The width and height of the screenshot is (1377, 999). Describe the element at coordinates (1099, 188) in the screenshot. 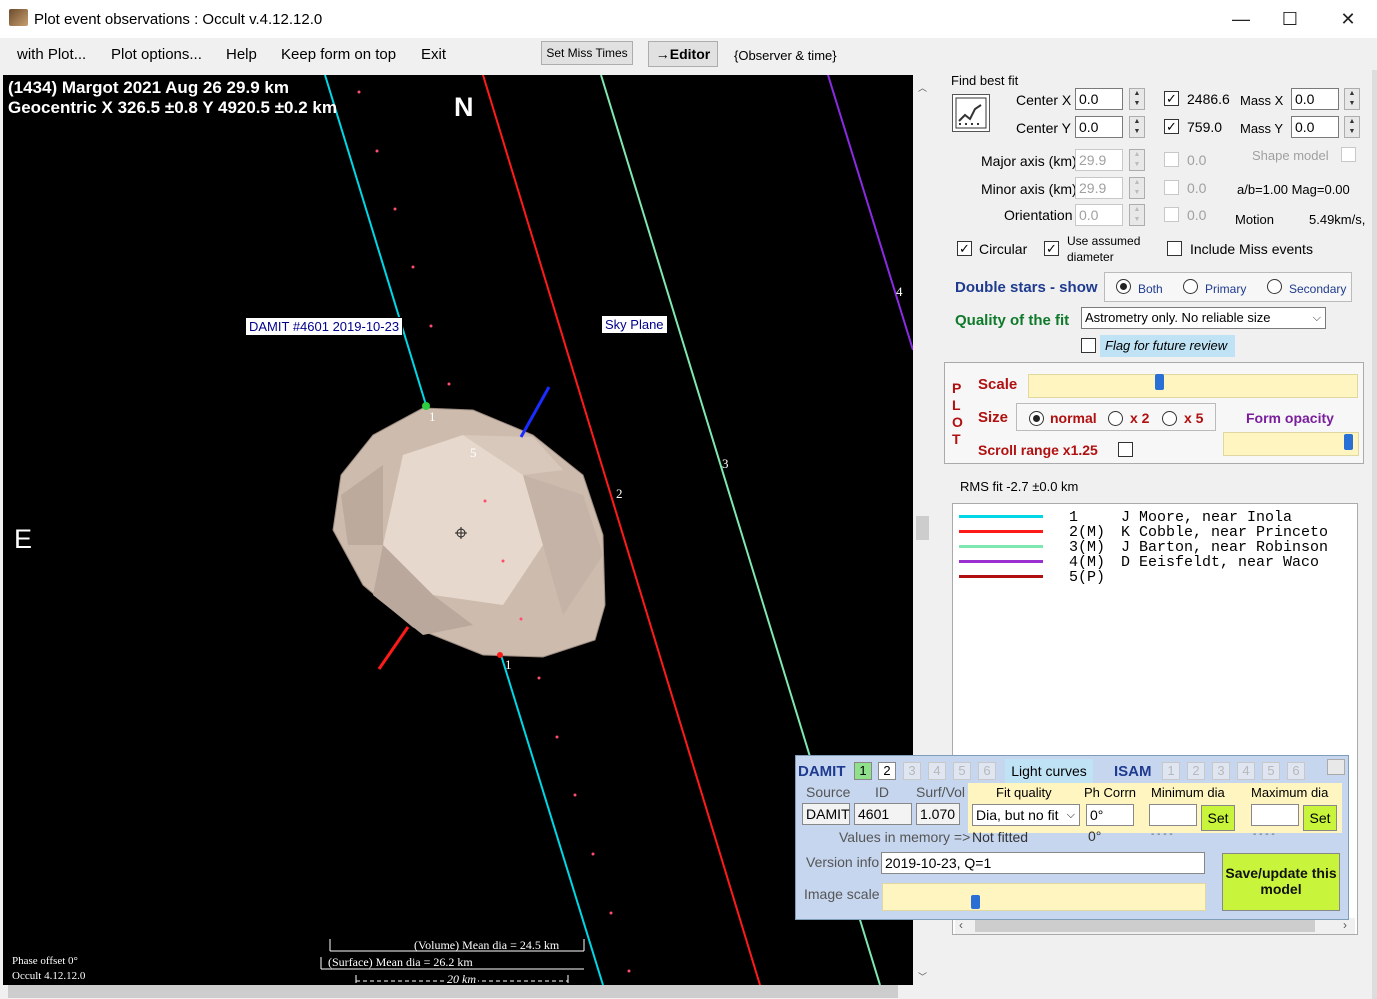

I see `minor-axis-input: 29.9` at that location.